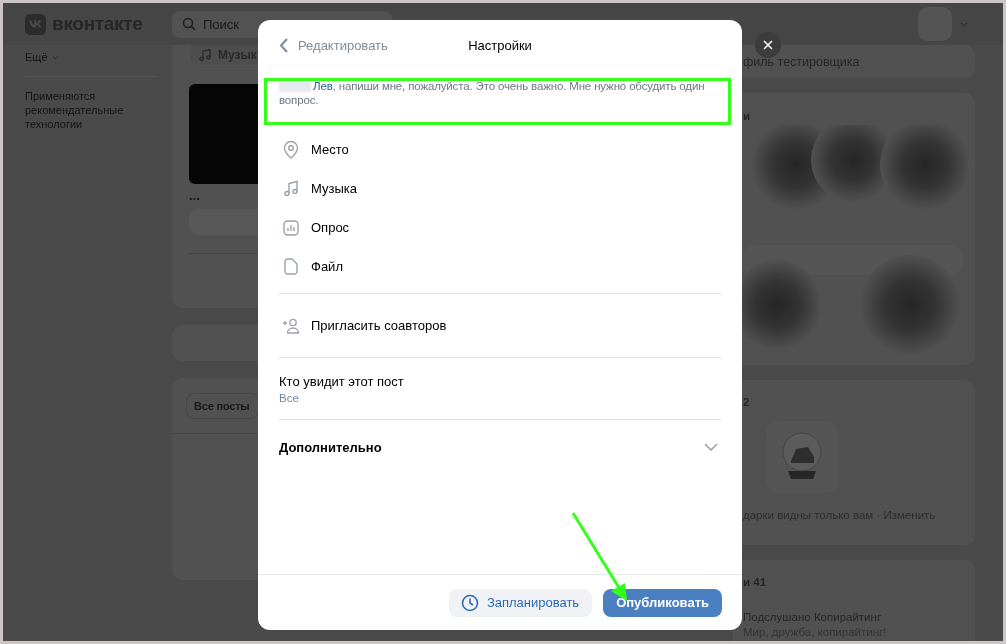  Describe the element at coordinates (500, 45) in the screenshot. I see `dialog-title: Настройки` at that location.